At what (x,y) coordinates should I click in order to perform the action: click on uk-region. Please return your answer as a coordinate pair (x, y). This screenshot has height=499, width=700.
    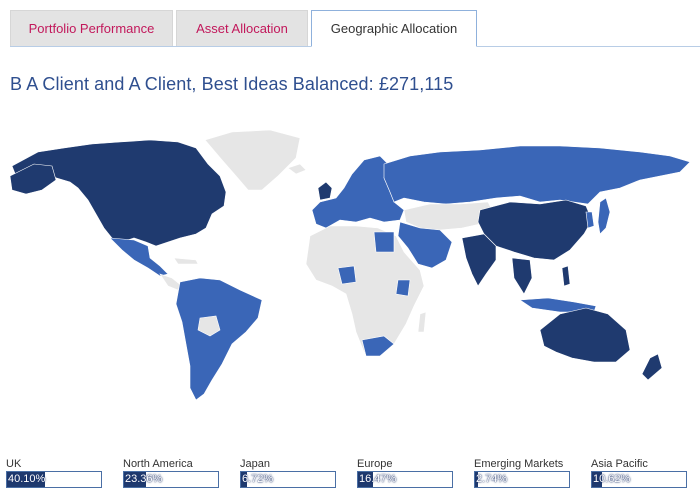
    Looking at the image, I should click on (325, 191).